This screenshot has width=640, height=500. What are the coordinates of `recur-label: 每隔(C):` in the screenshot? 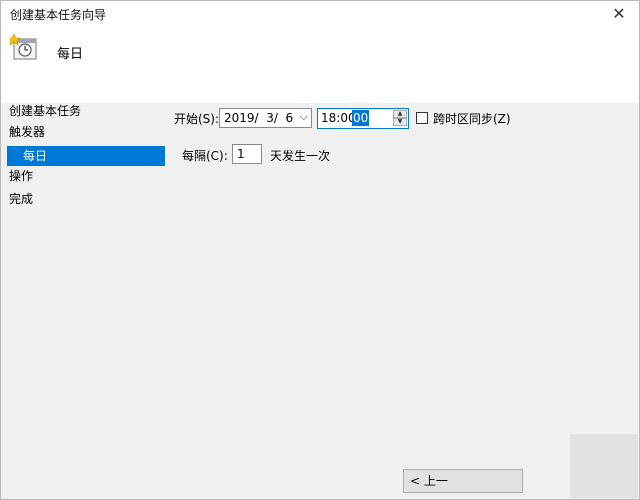 It's located at (205, 156).